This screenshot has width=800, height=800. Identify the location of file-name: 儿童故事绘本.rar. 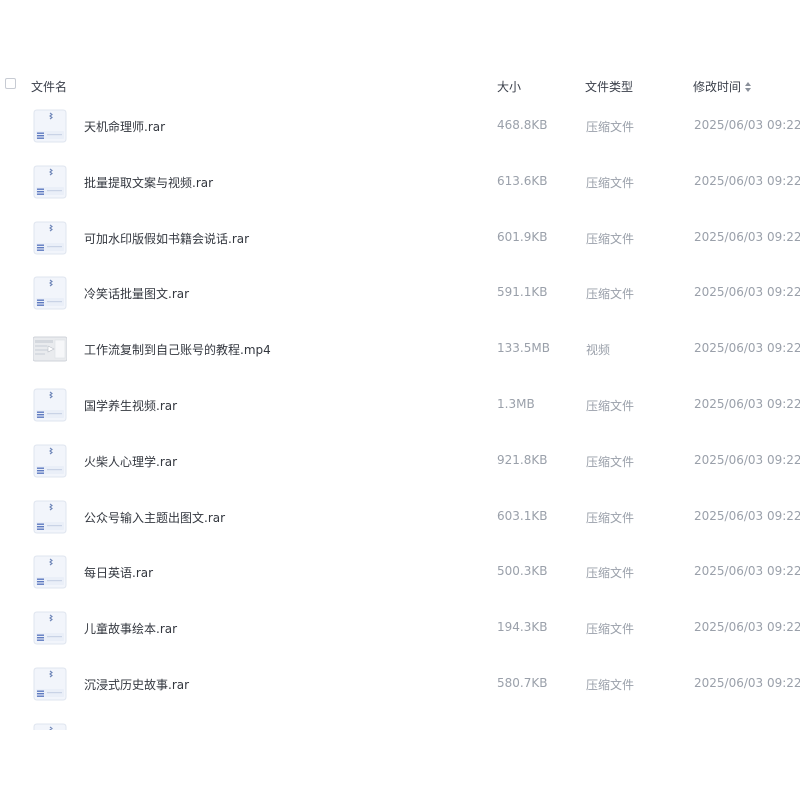
(130, 628).